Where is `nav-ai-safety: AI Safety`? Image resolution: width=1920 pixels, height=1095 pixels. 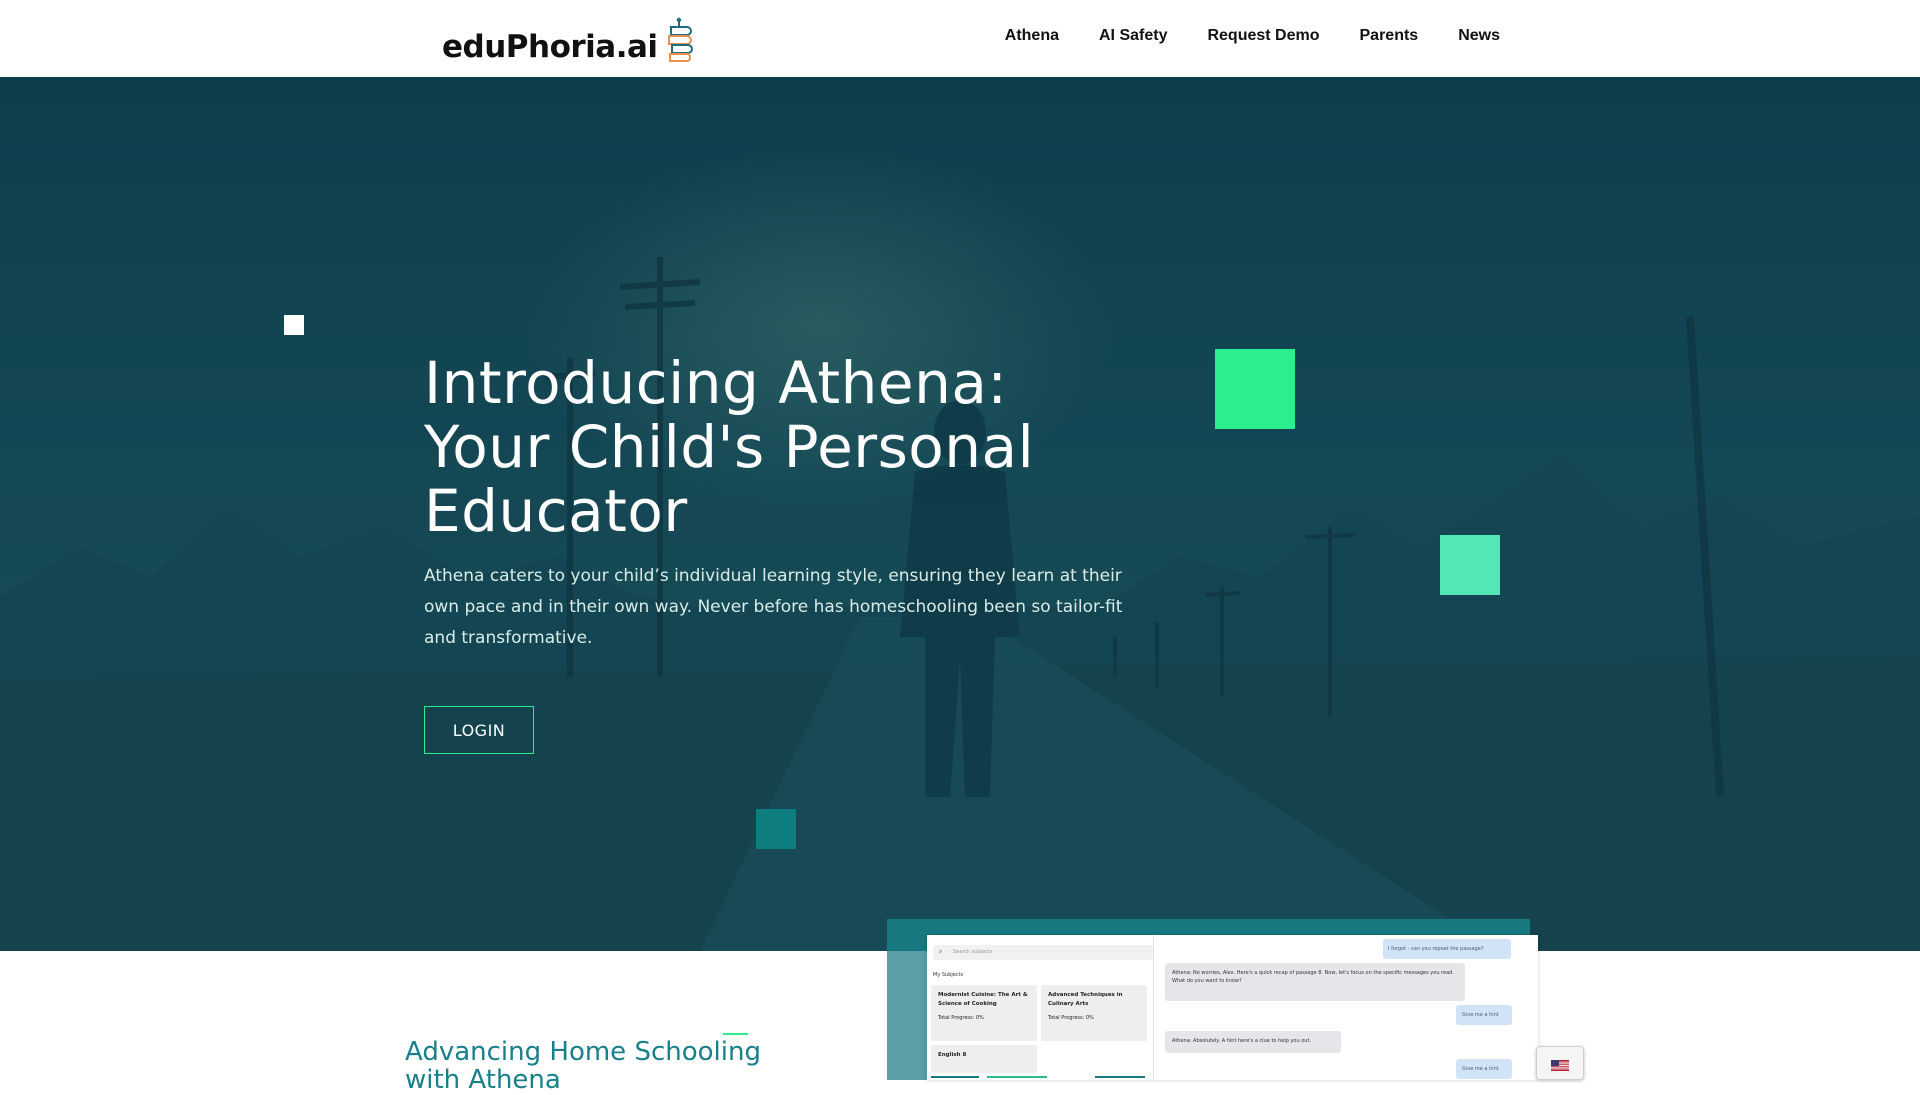 nav-ai-safety: AI Safety is located at coordinates (1133, 36).